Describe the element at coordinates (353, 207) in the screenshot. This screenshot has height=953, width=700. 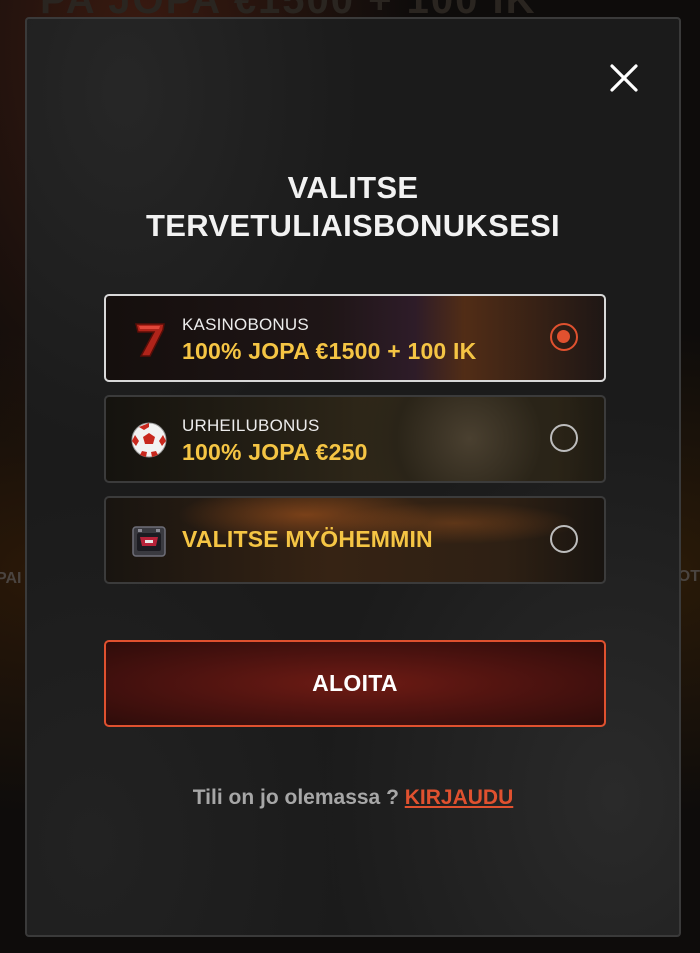
I see `modal-title: VALITSE TERVETULIAISBONUKSESI` at that location.